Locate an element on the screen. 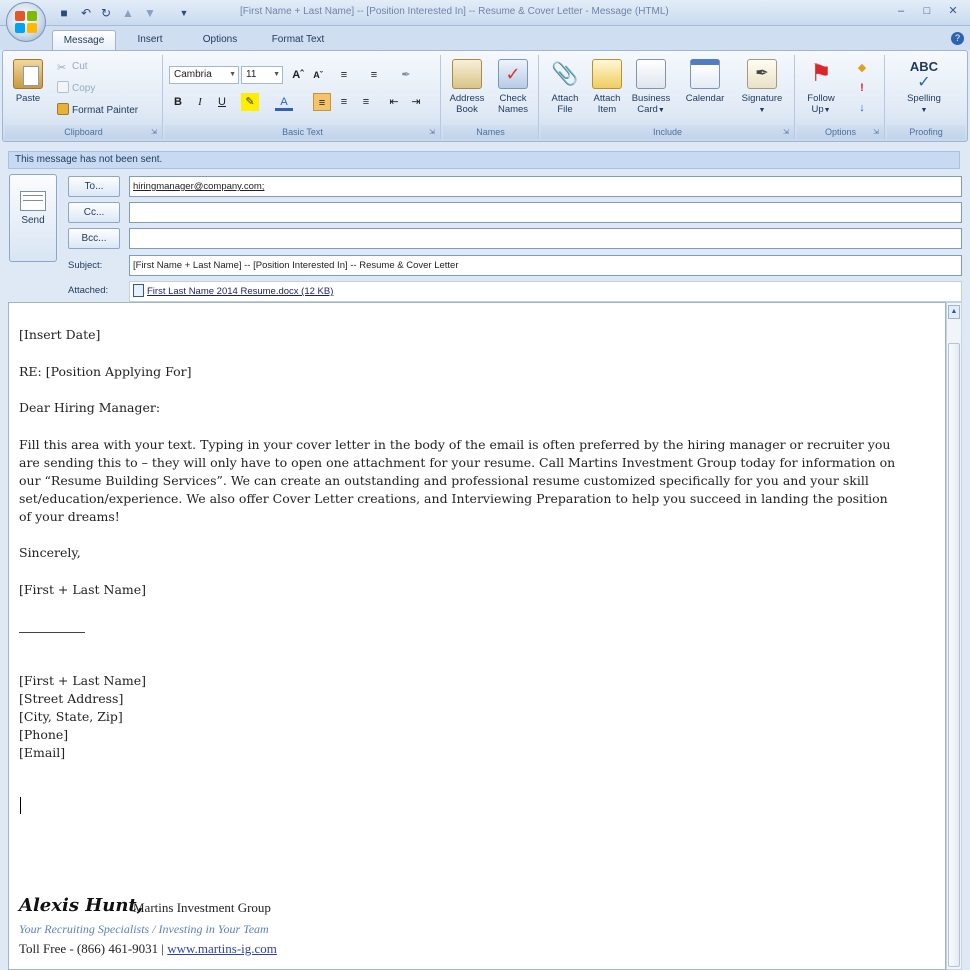 The image size is (970, 970). previous-item-icon: ▲ is located at coordinates (128, 13).